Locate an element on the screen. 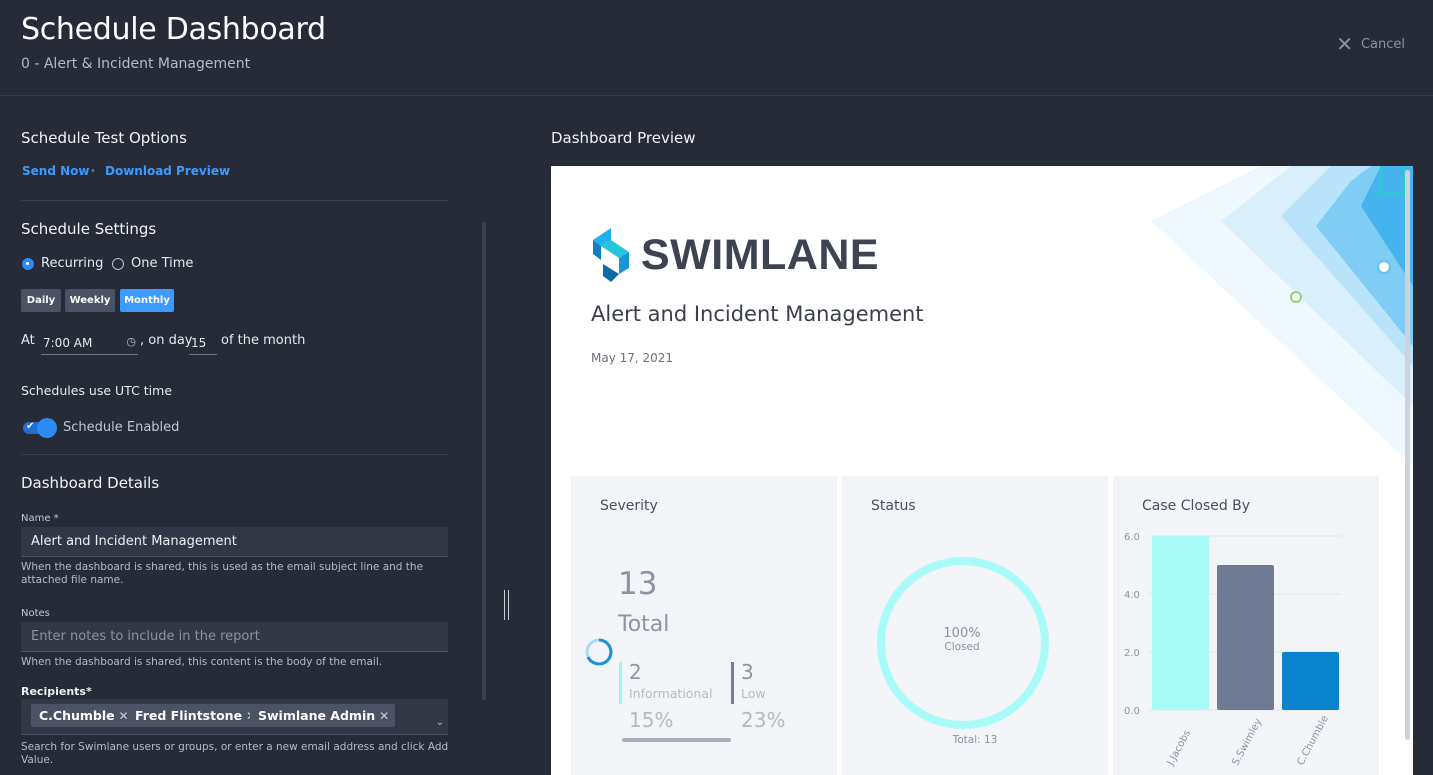 Image resolution: width=1433 pixels, height=775 pixels. recipients-label: Recipients* is located at coordinates (56, 691).